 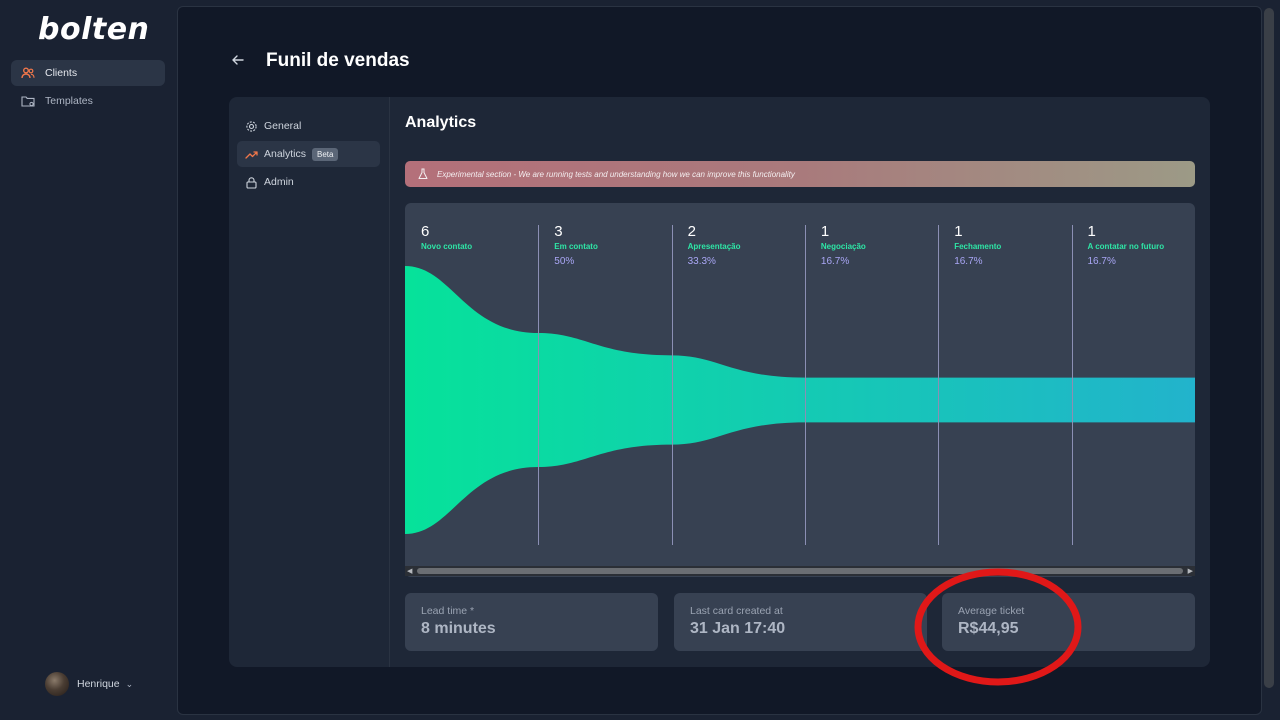 I want to click on funnel-stage: 6 Novo contato, so click(x=486, y=239).